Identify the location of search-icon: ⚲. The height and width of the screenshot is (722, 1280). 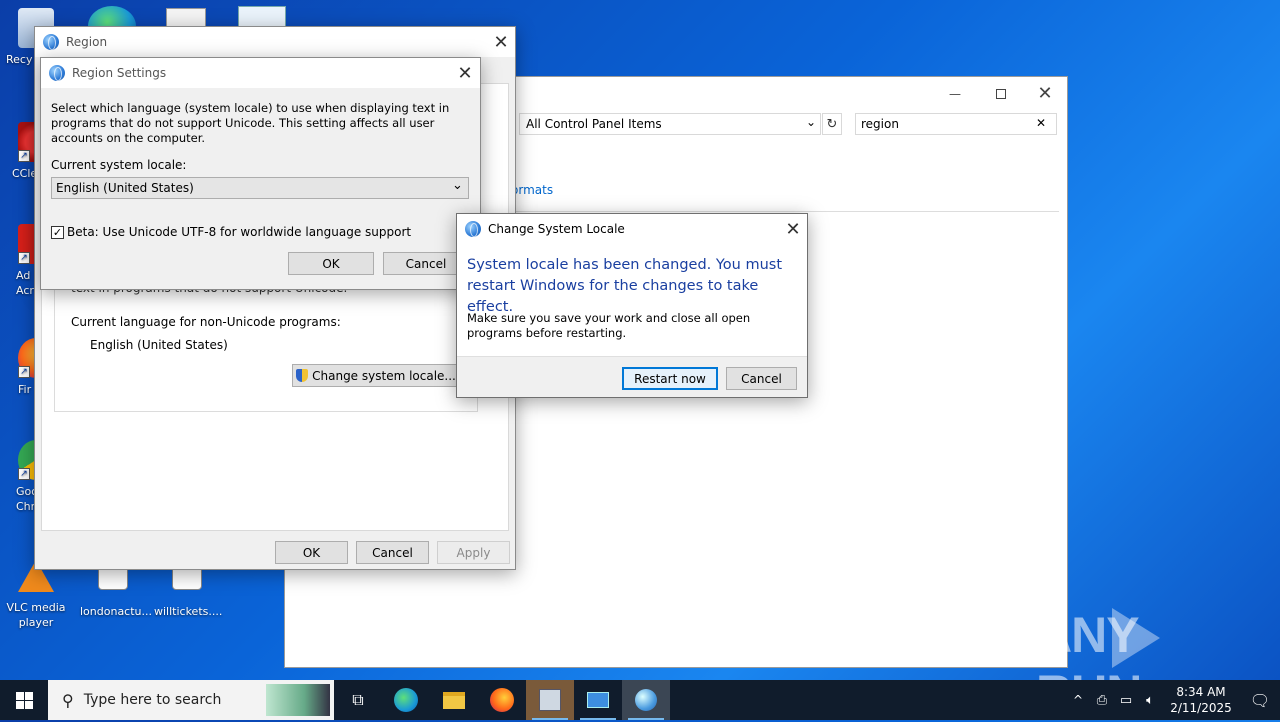
(68, 700).